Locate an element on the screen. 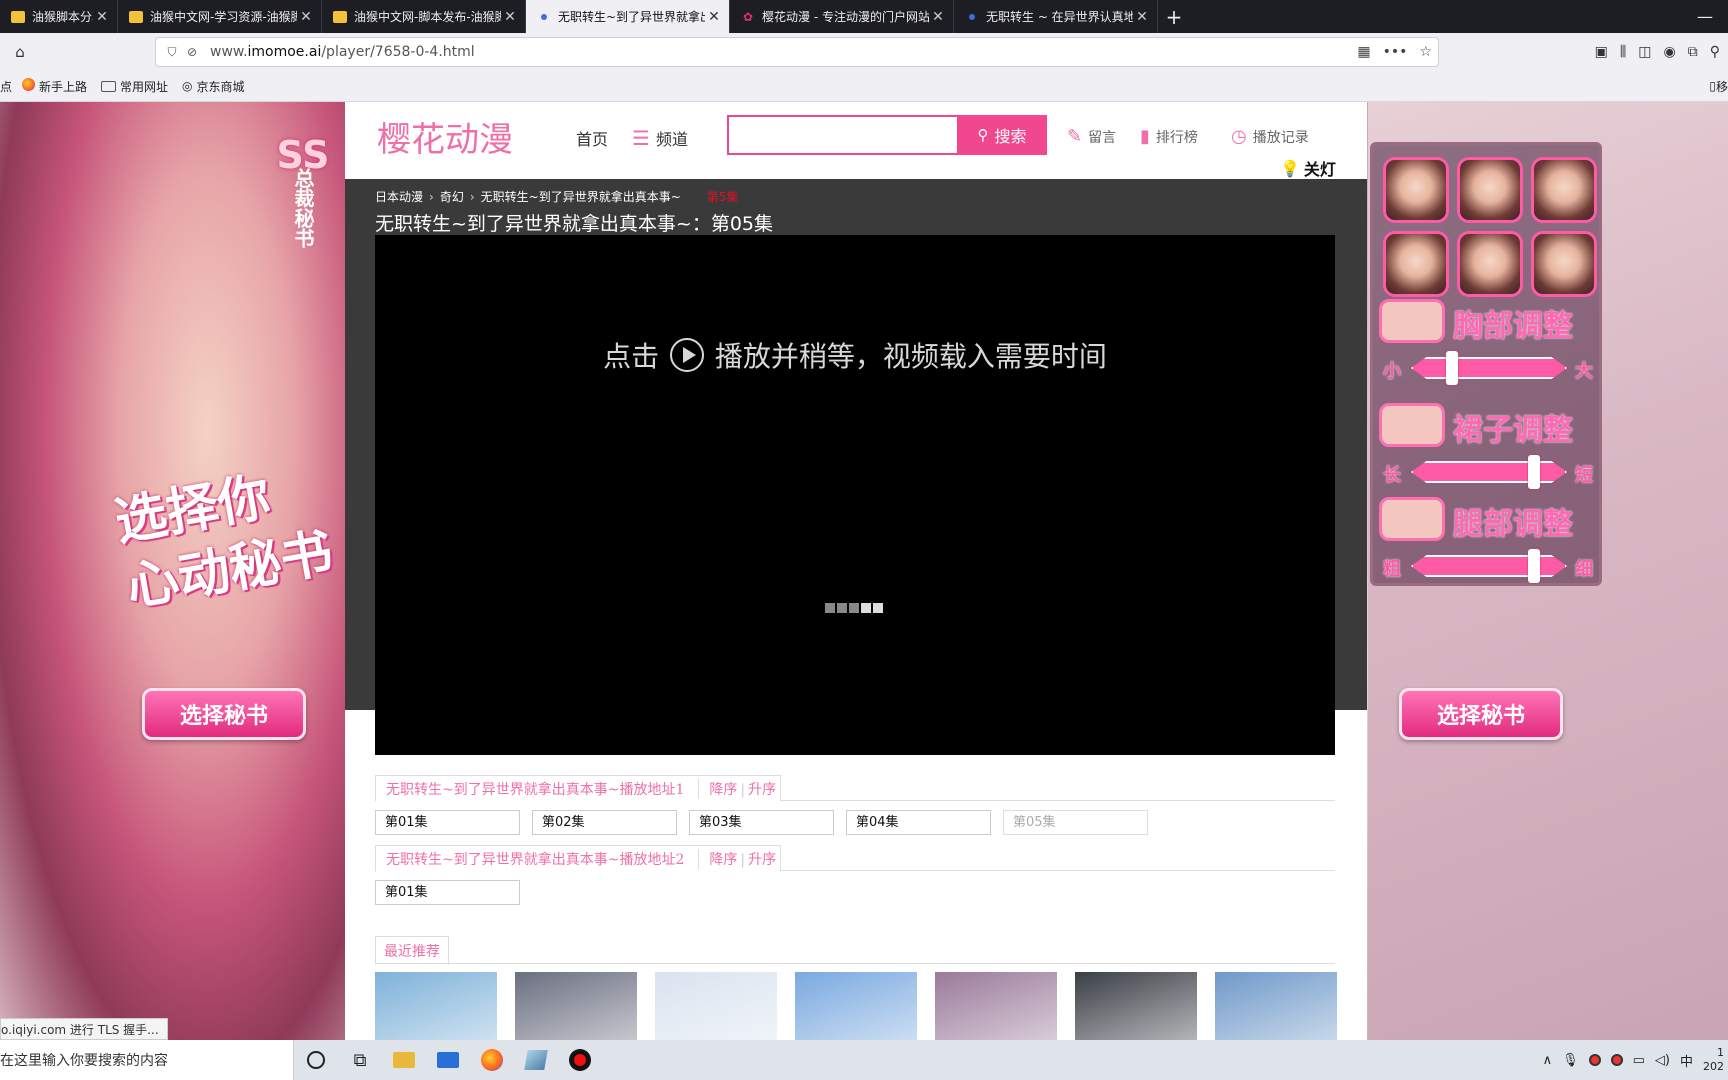  left-choose-secretary-button: 选择秘书 is located at coordinates (224, 714).